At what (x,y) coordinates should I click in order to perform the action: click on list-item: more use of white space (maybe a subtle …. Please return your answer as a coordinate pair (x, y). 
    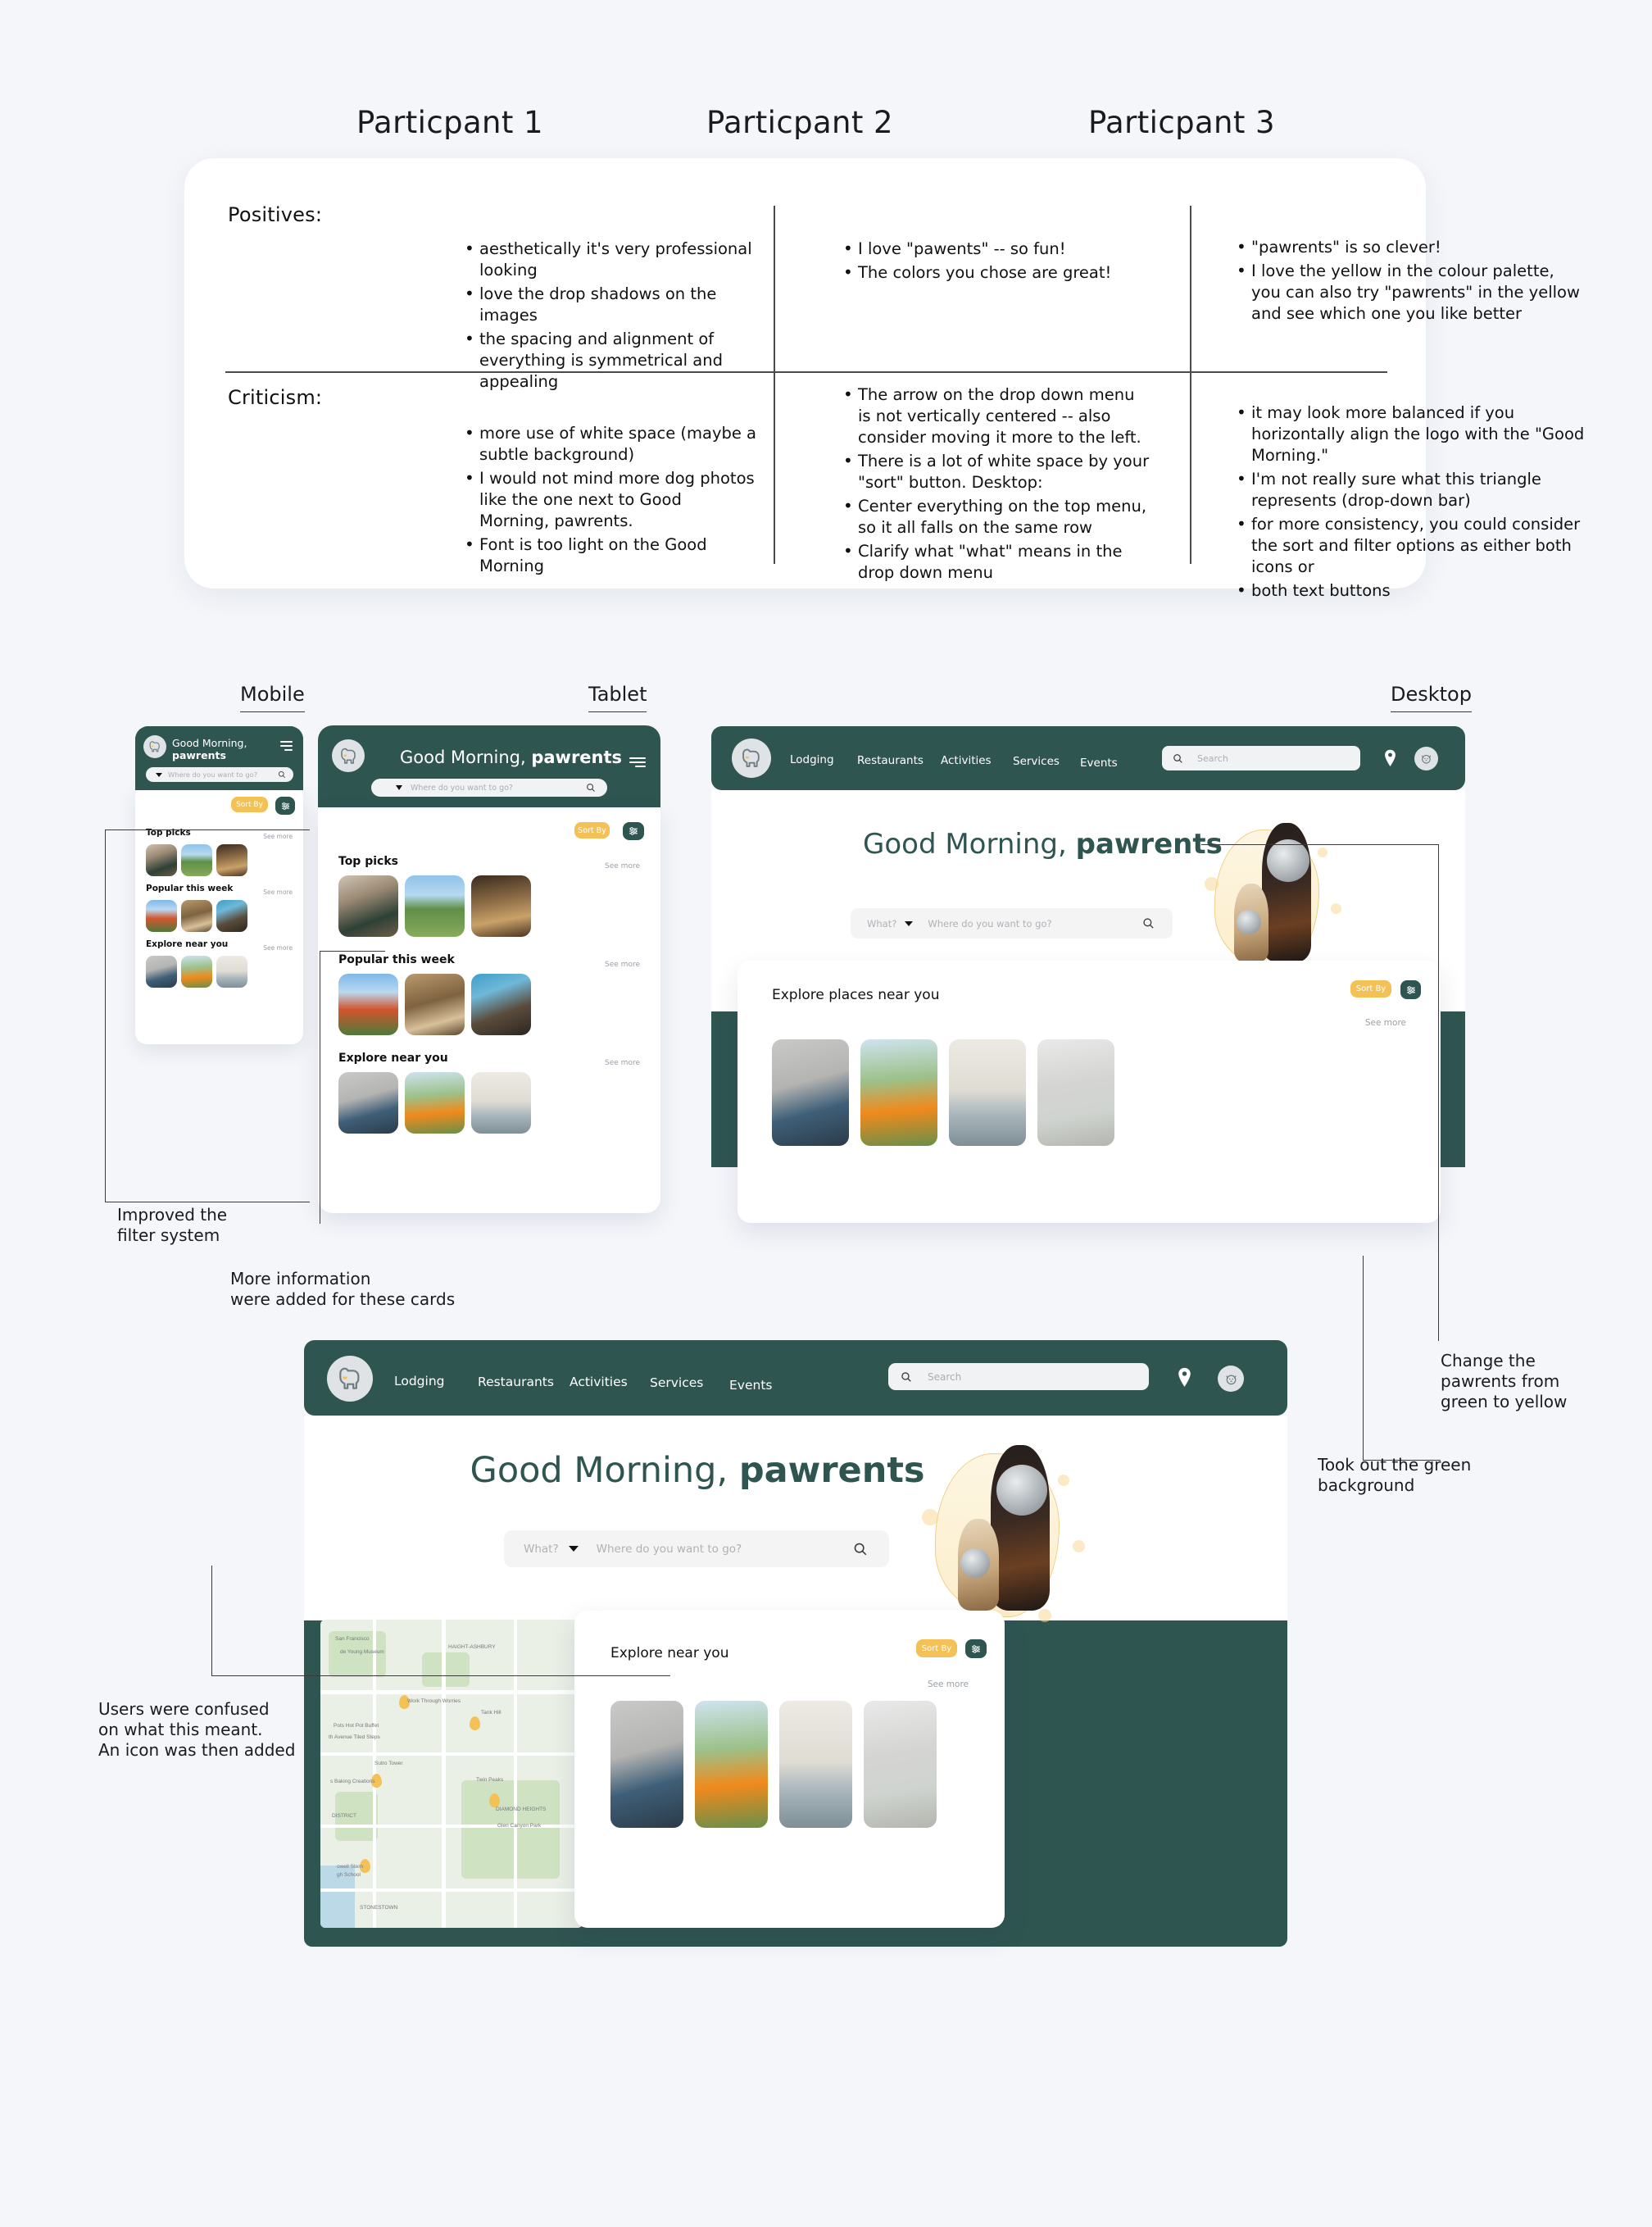
    Looking at the image, I should click on (608, 444).